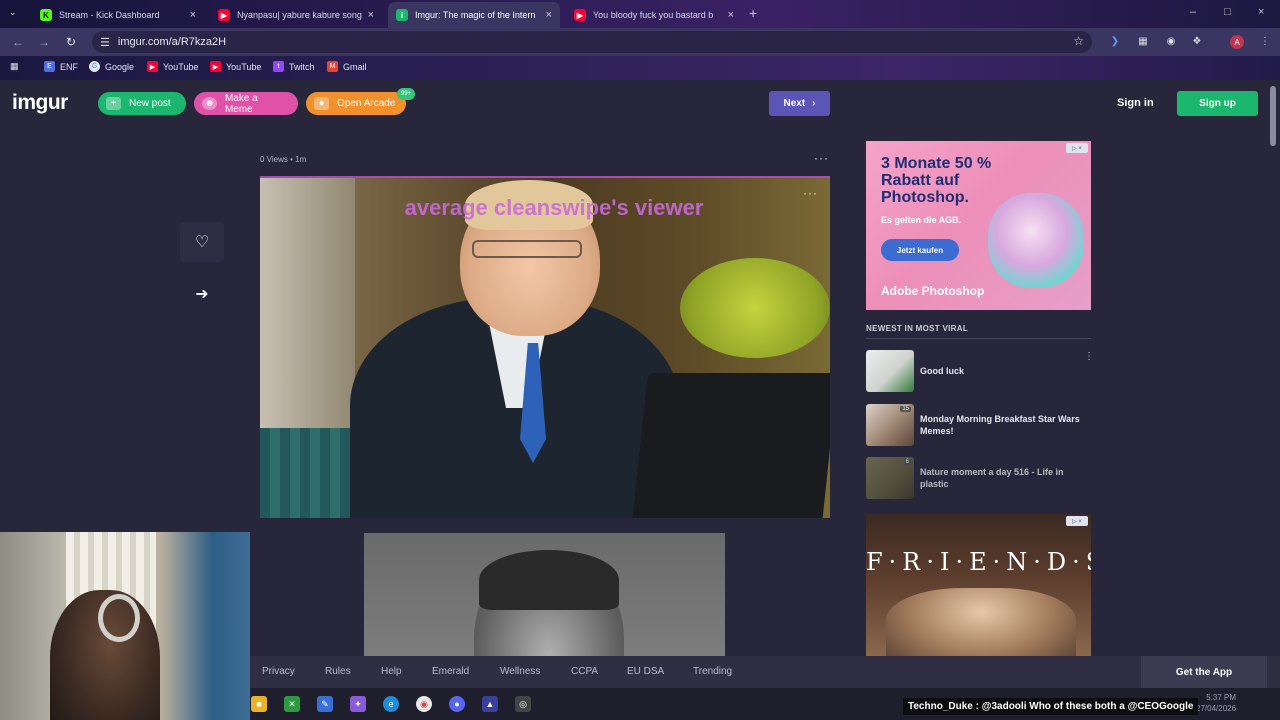  What do you see at coordinates (325, 704) in the screenshot?
I see `pen-app-icon: ✎` at bounding box center [325, 704].